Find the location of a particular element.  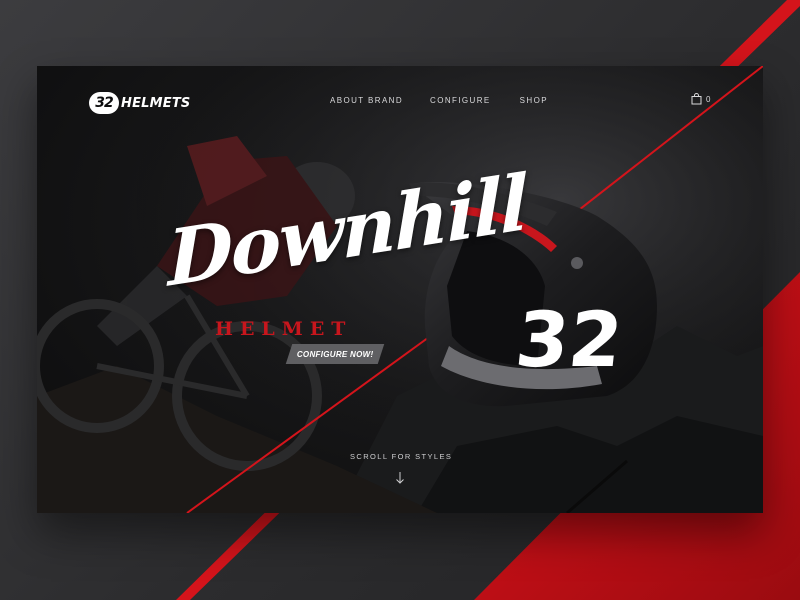

hero-subtitle: HELMET is located at coordinates (284, 329).